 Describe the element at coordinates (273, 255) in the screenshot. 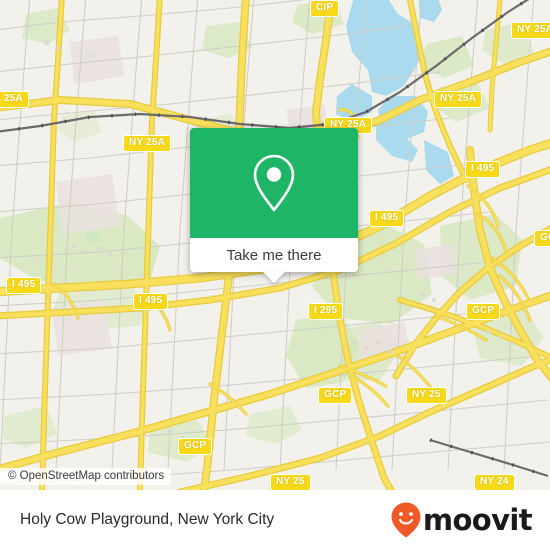

I see `take-me-there-button: Take me there` at that location.